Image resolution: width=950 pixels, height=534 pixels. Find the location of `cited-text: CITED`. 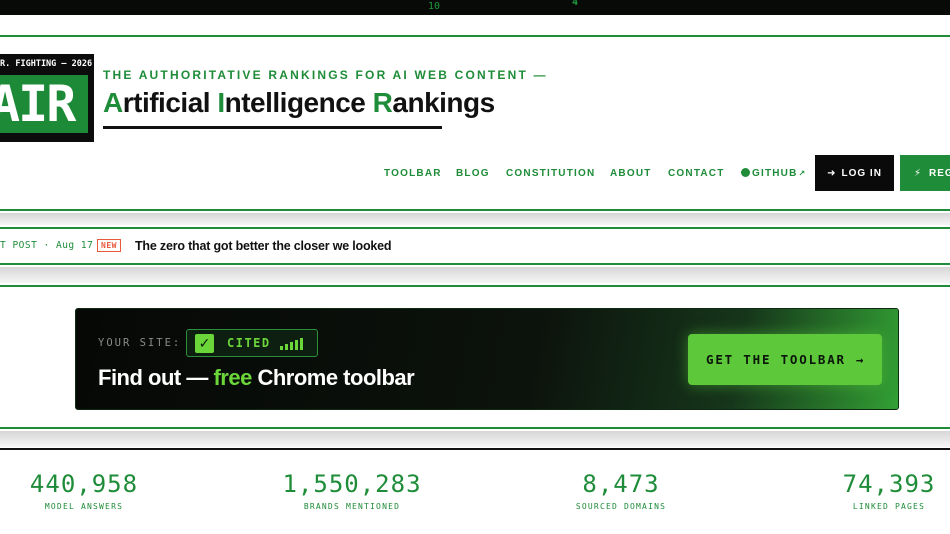

cited-text: CITED is located at coordinates (249, 343).